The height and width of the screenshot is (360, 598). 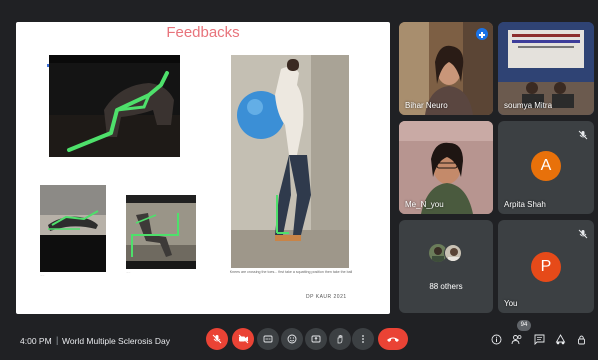 I want to click on captions-button, so click(x=268, y=339).